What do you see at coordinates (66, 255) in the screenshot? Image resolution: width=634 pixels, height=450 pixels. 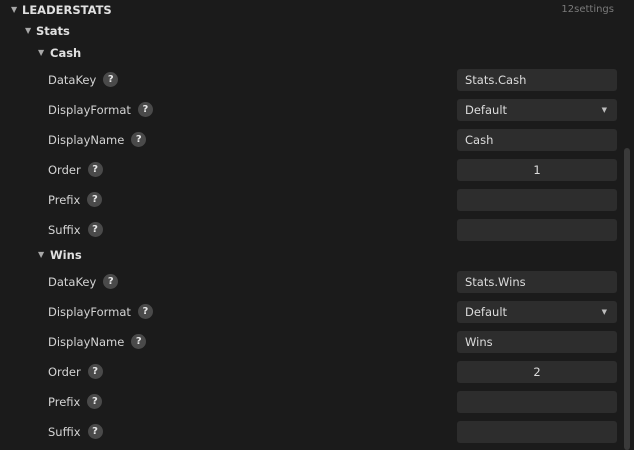 I see `section-title: Wins` at bounding box center [66, 255].